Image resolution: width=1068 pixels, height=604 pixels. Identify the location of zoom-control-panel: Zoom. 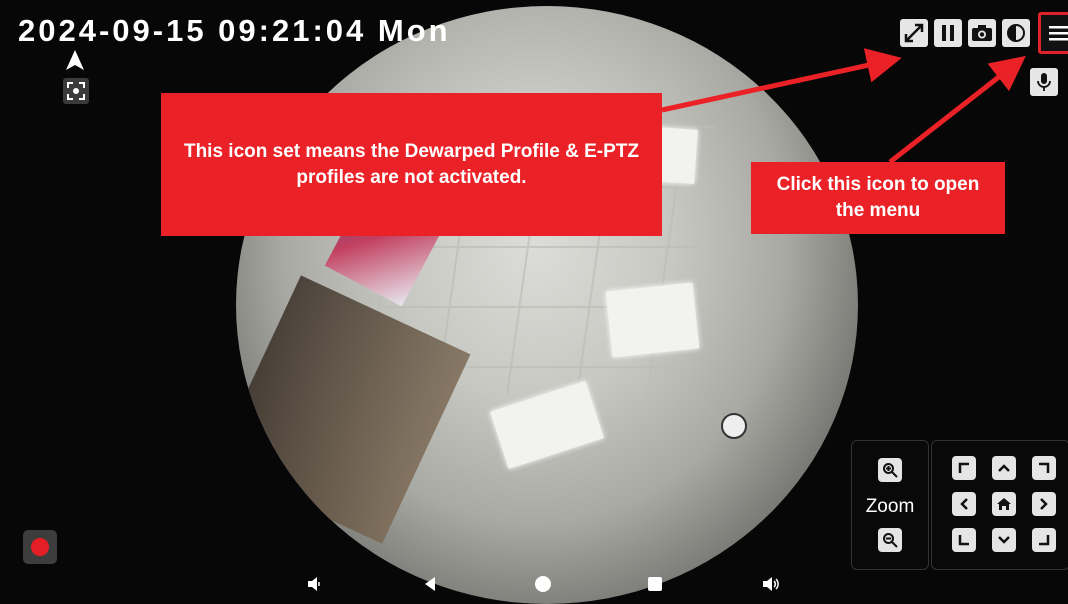
(890, 505).